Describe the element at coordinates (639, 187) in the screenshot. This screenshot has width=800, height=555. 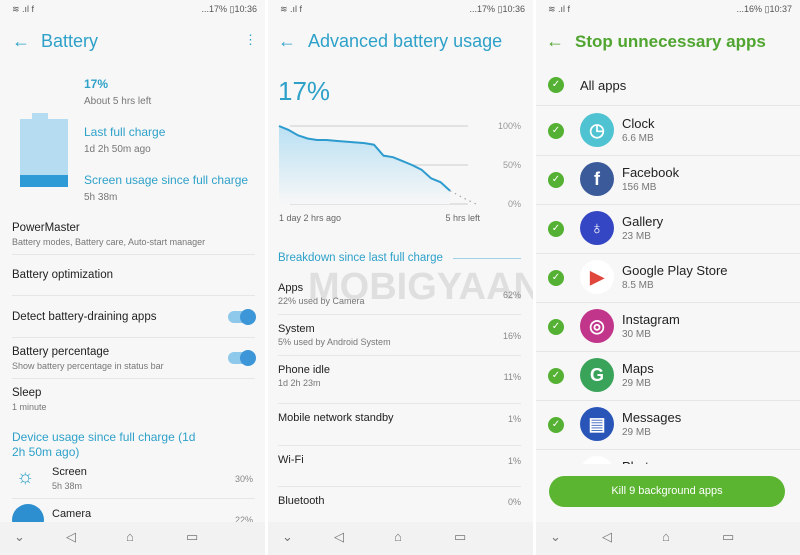
I see `app-size: 156 MB` at that location.